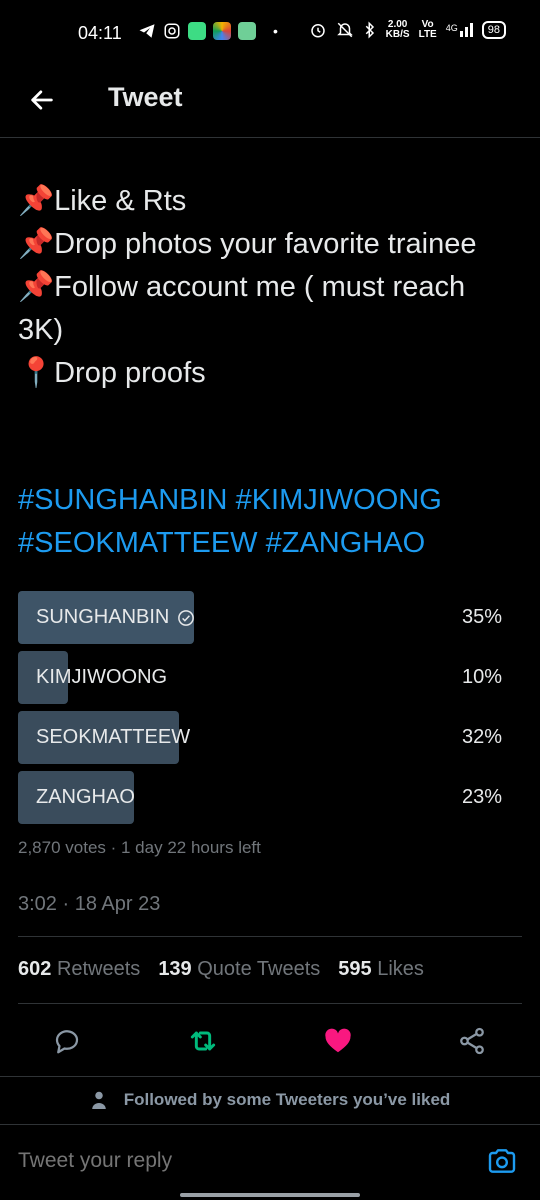 Image resolution: width=540 pixels, height=1200 pixels. What do you see at coordinates (481, 617) in the screenshot?
I see `poll-option-percent: 35%` at bounding box center [481, 617].